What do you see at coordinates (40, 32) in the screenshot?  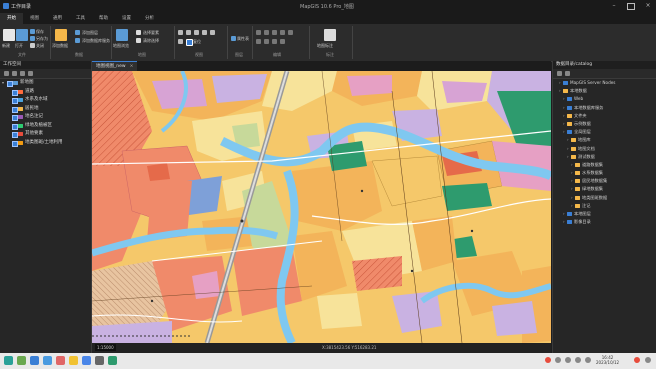 I see `save-button: 保存` at bounding box center [40, 32].